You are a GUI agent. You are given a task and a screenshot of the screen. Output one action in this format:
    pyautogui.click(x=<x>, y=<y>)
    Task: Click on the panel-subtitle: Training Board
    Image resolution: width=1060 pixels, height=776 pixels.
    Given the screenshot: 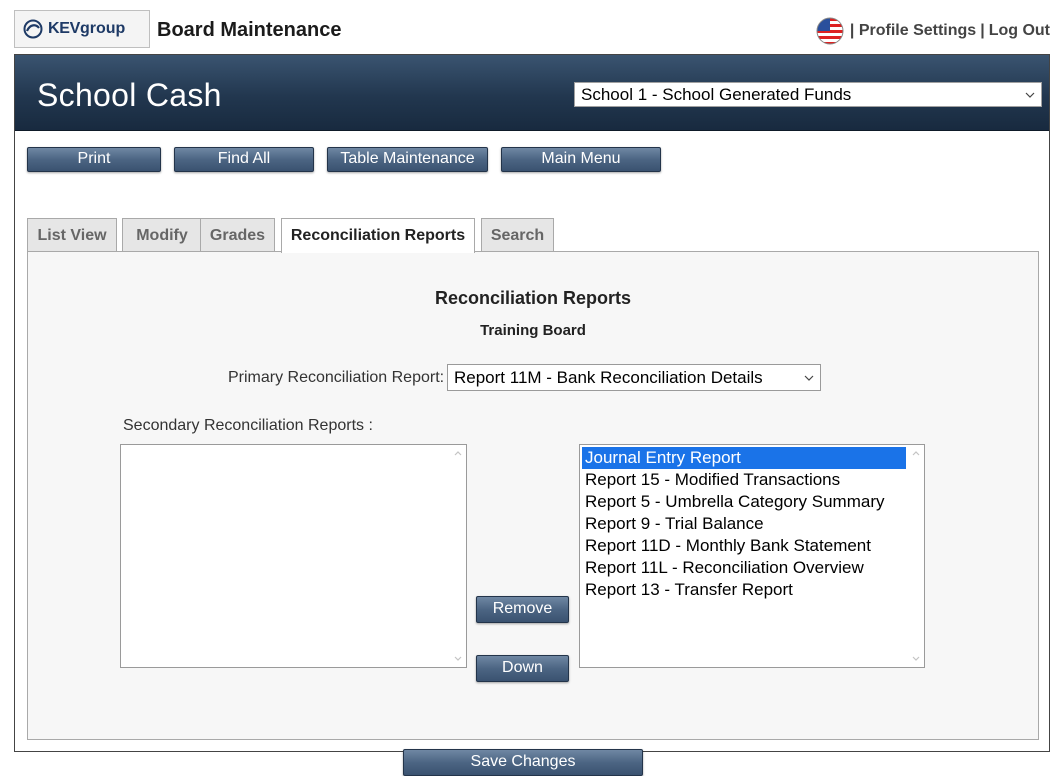 What is the action you would take?
    pyautogui.click(x=533, y=330)
    